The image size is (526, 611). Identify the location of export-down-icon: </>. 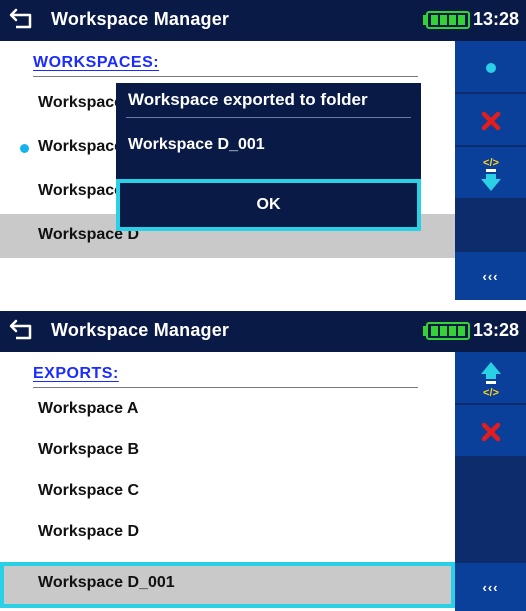
(490, 173).